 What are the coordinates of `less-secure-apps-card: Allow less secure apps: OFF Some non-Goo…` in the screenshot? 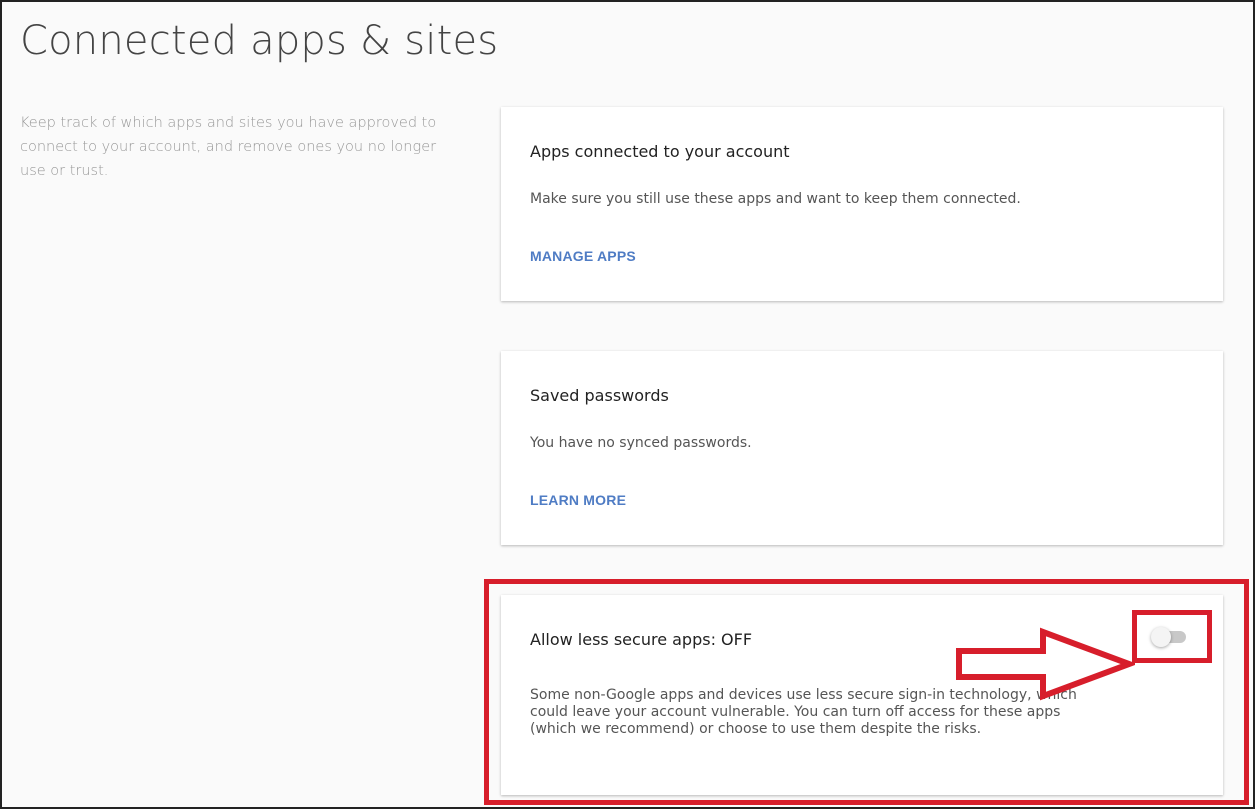 It's located at (862, 695).